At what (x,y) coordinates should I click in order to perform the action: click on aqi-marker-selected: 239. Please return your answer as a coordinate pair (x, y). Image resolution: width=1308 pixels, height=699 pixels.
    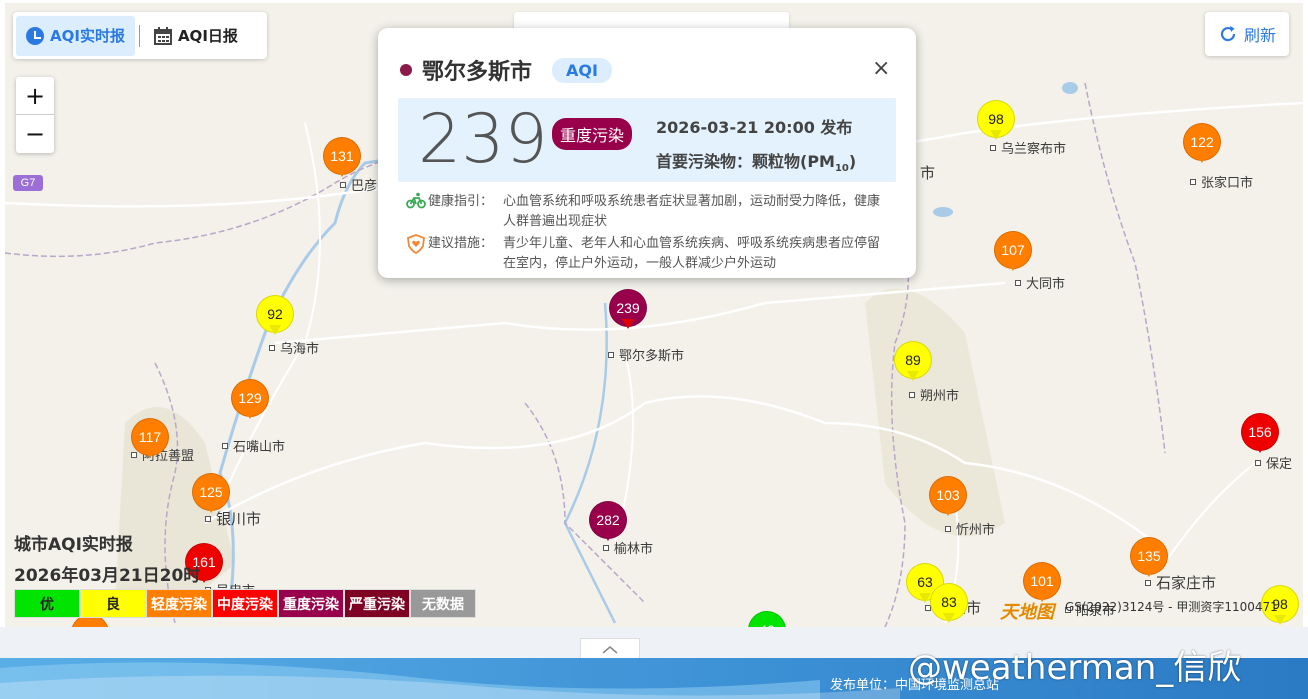
    Looking at the image, I should click on (628, 312).